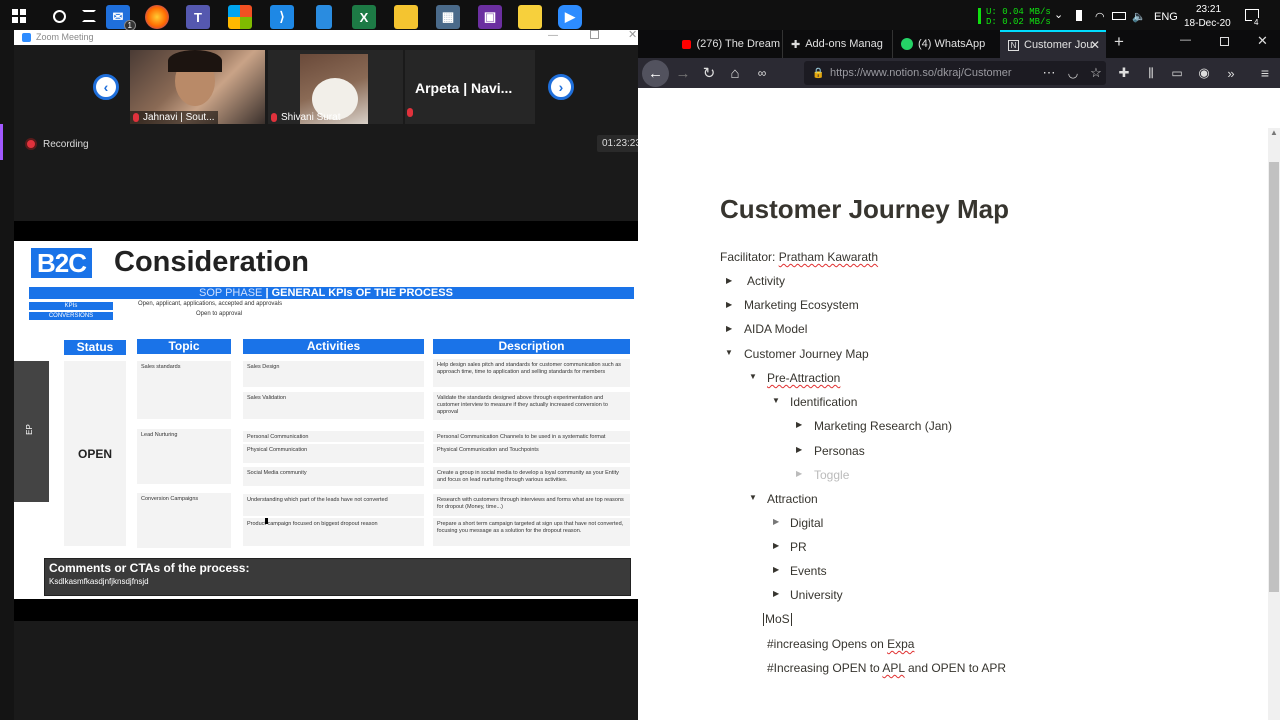 The image size is (1280, 720). Describe the element at coordinates (1053, 44) in the screenshot. I see `tab-notion-active: N Customer Jou ✕` at that location.